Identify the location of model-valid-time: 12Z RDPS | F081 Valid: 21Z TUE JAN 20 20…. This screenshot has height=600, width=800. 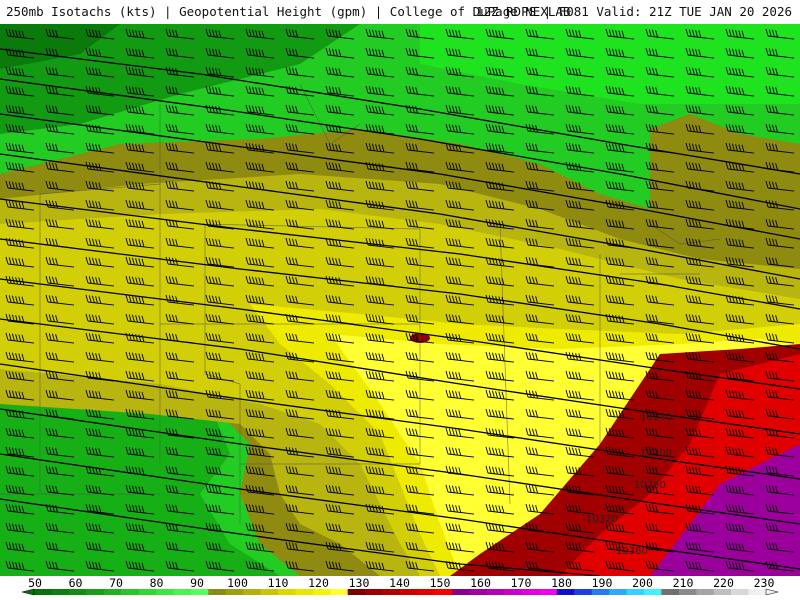
(633, 11).